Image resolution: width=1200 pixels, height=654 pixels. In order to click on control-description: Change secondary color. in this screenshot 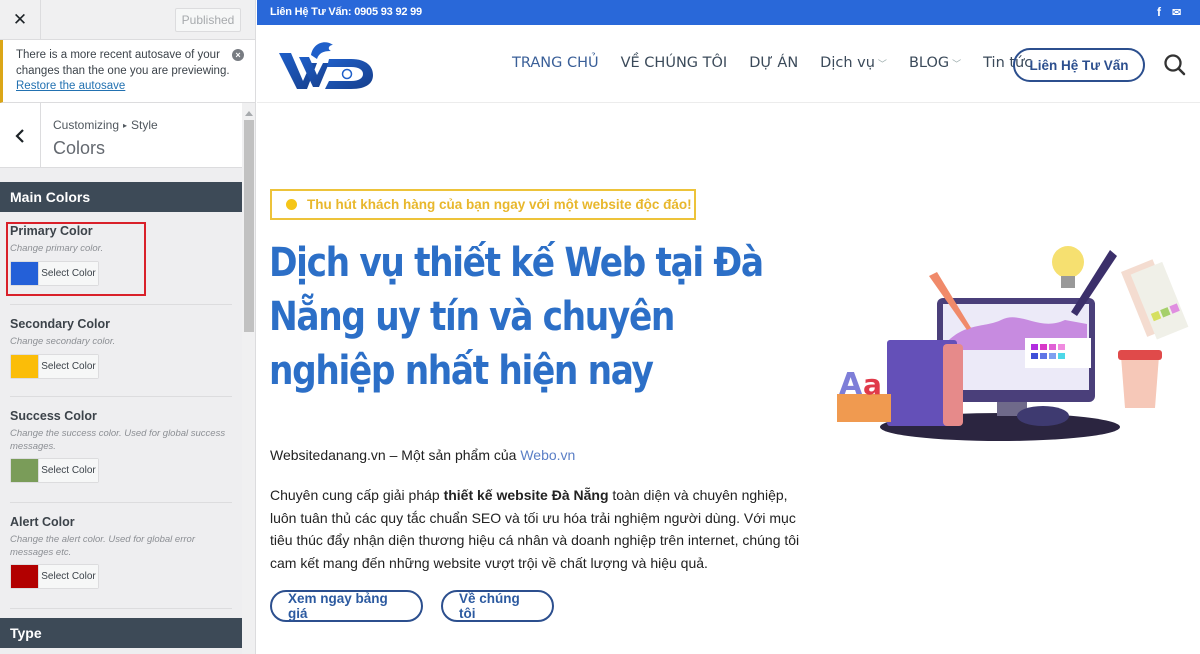, I will do `click(63, 341)`.